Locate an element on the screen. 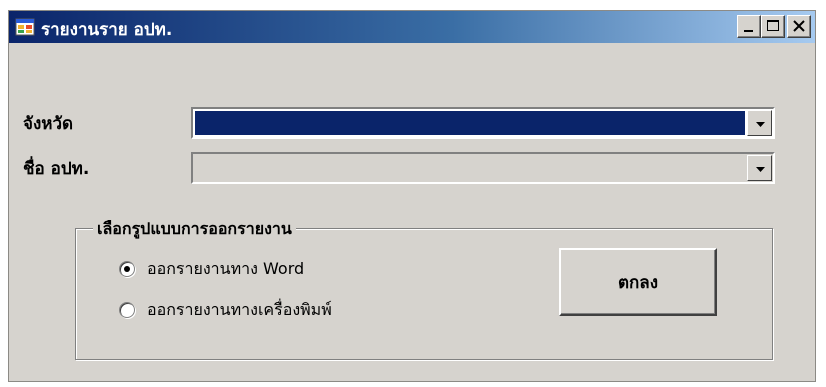 This screenshot has width=826, height=387. maximize-icon is located at coordinates (773, 25).